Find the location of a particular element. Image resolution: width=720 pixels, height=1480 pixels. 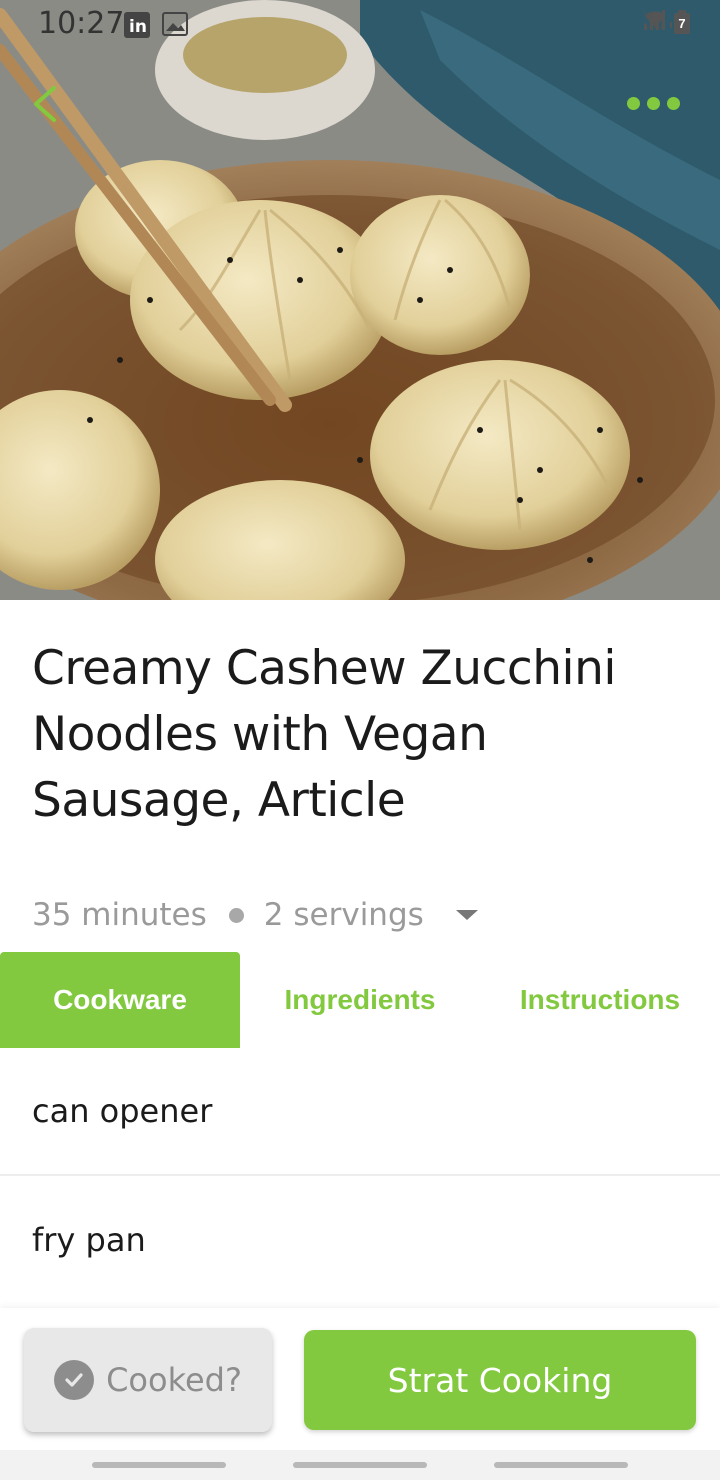

system-nav-bar is located at coordinates (360, 1465).